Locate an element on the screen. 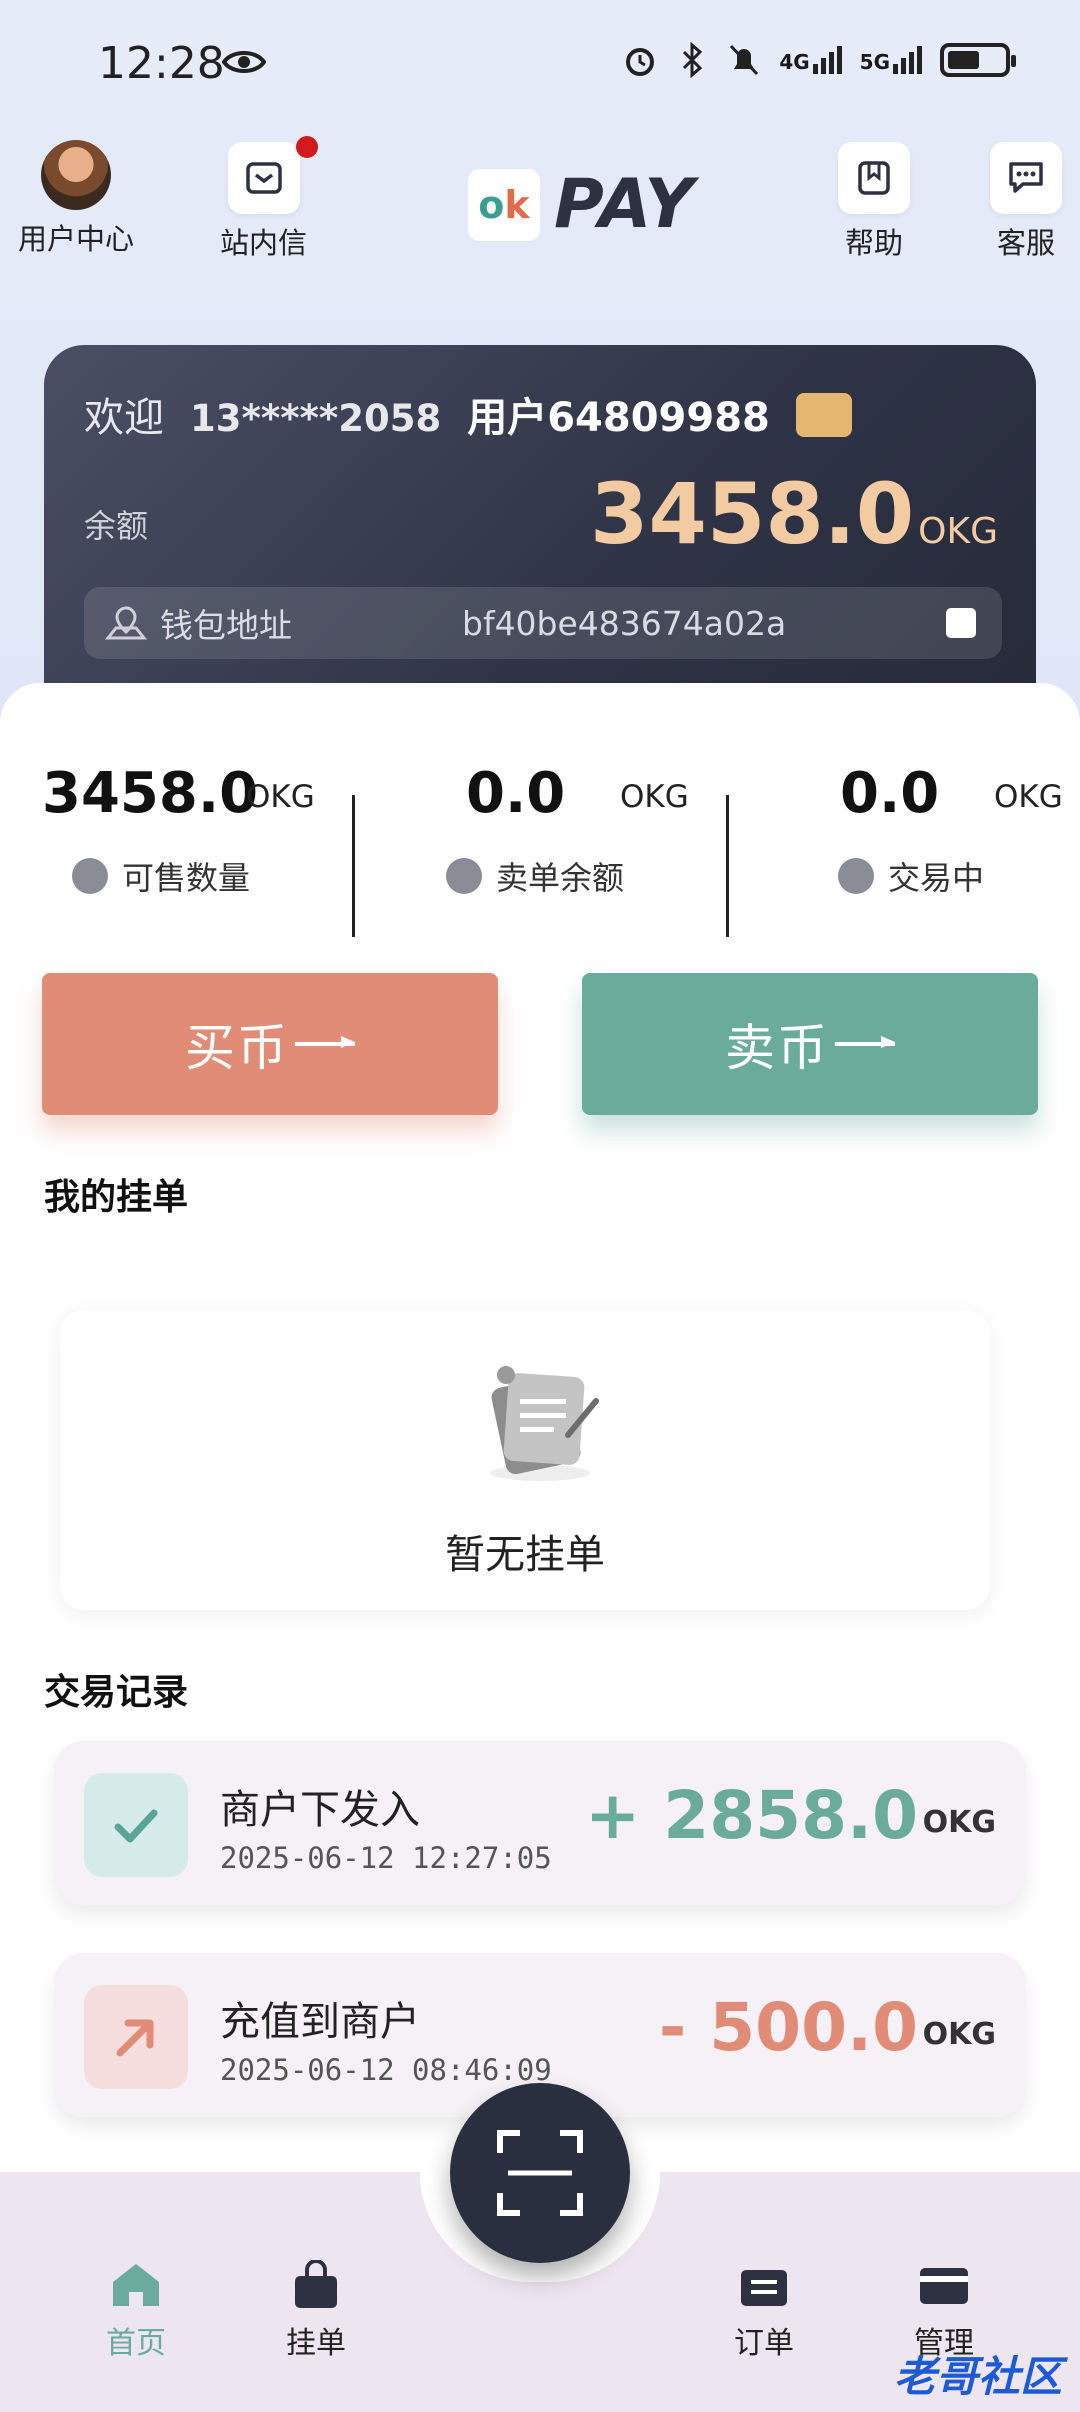 Image resolution: width=1080 pixels, height=2412 pixels. inventory-icon is located at coordinates (90, 876).